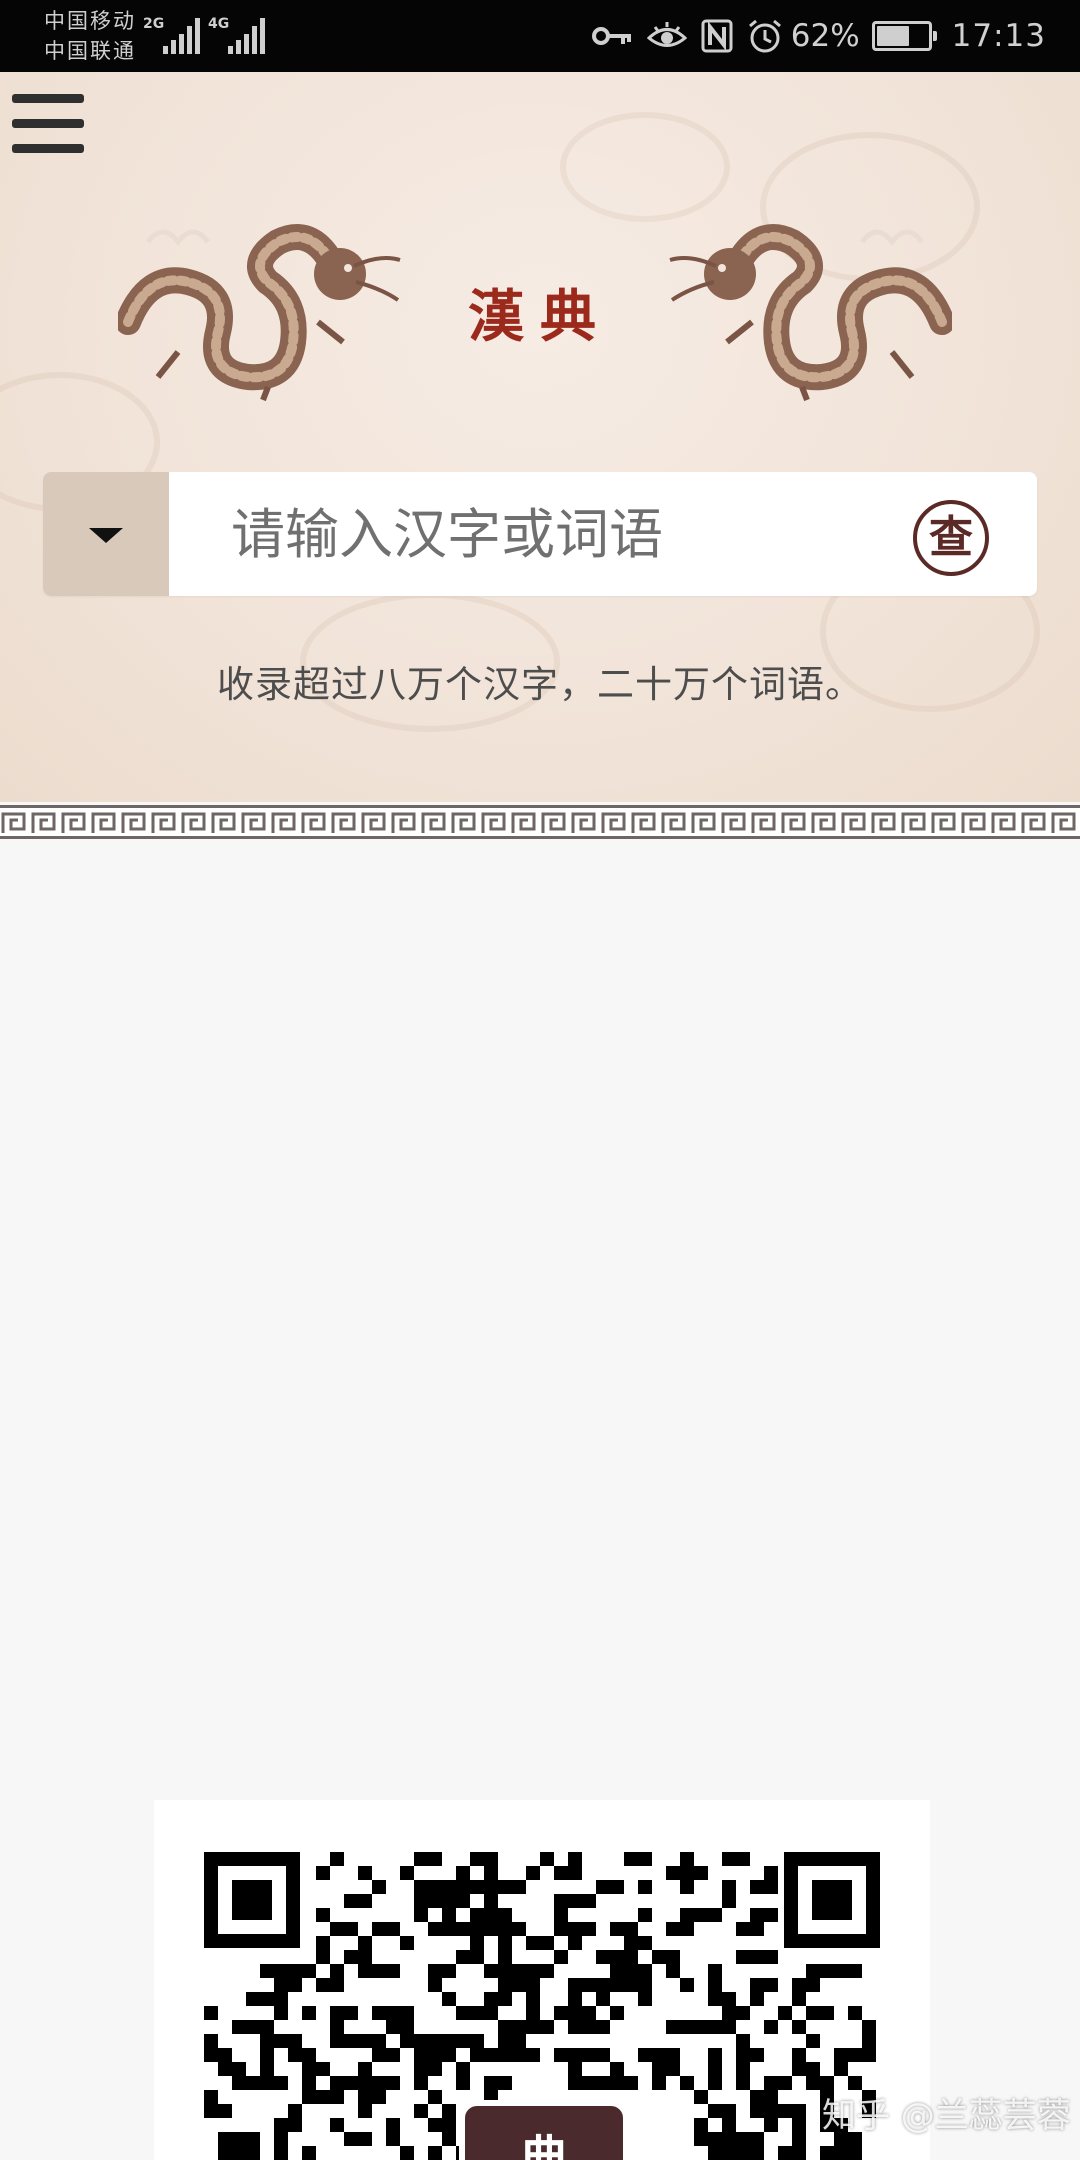 The width and height of the screenshot is (1080, 2160). What do you see at coordinates (717, 36) in the screenshot?
I see `nfc-icon` at bounding box center [717, 36].